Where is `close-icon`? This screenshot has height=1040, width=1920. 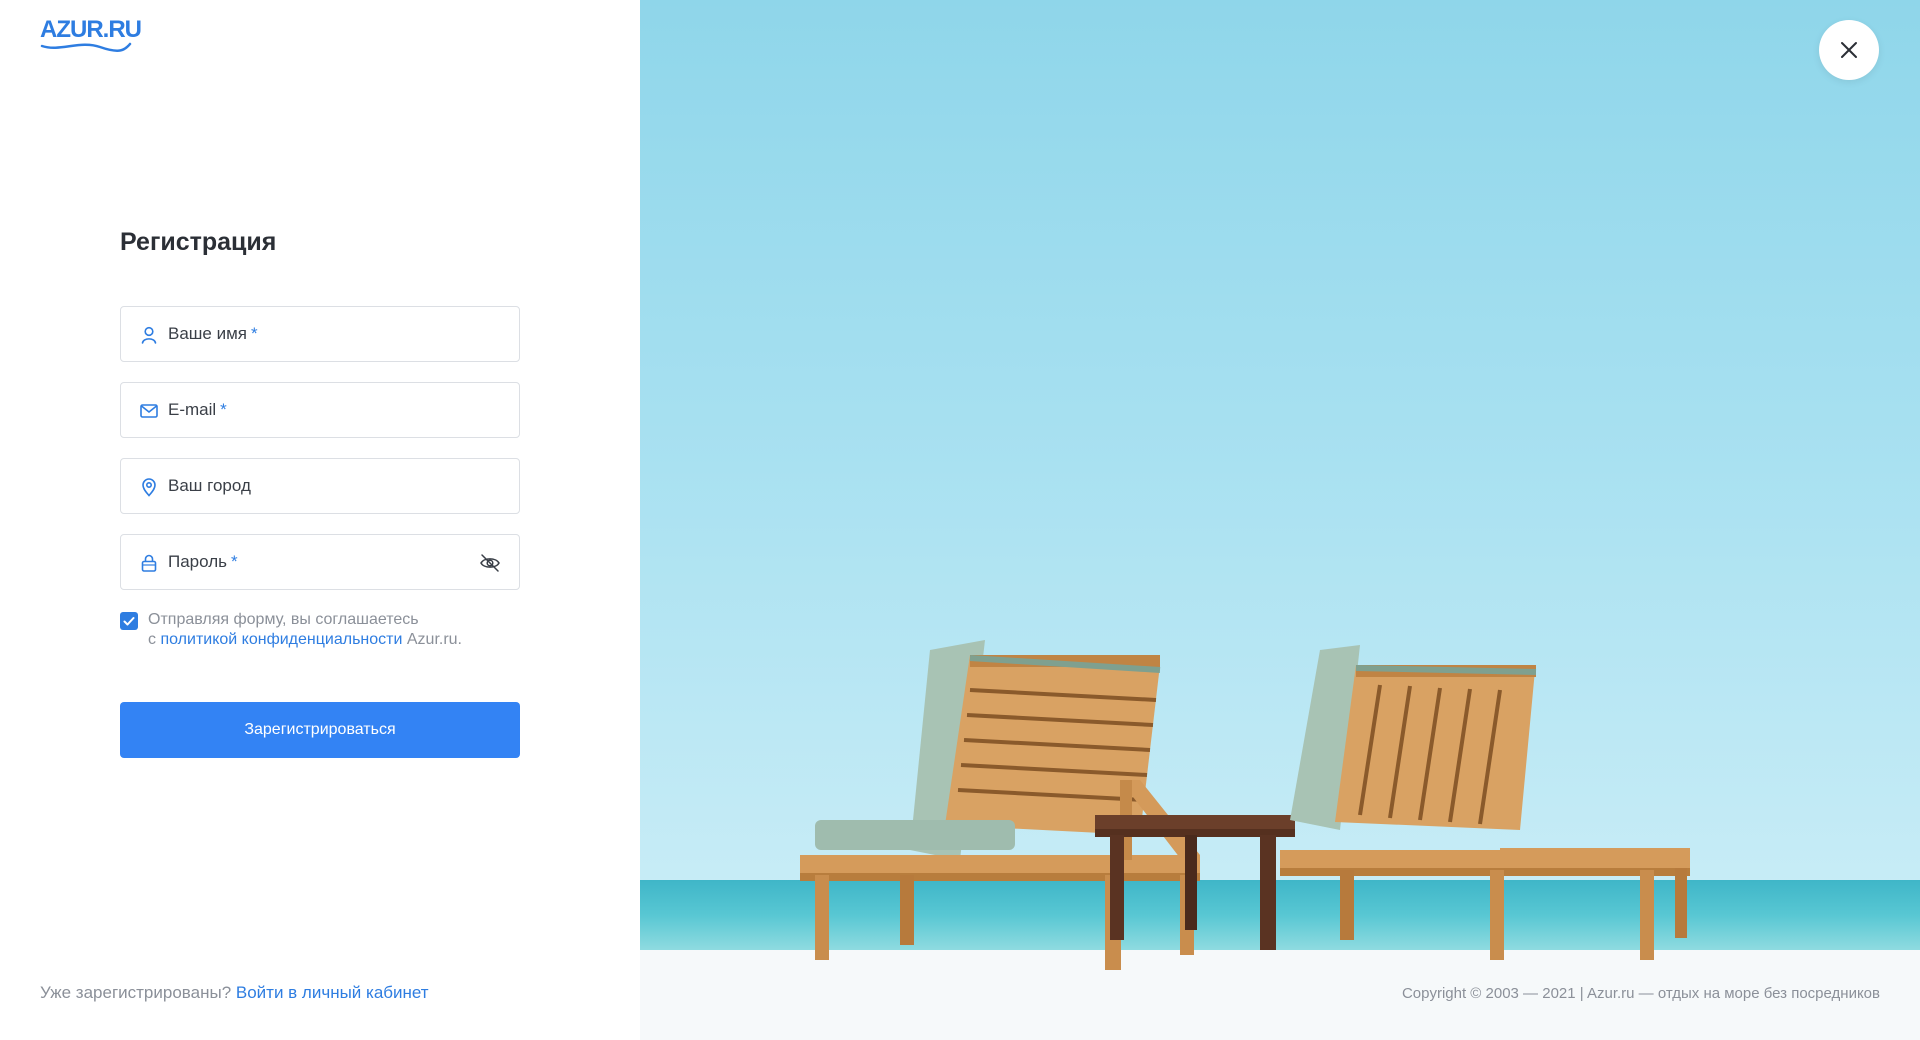 close-icon is located at coordinates (1849, 50).